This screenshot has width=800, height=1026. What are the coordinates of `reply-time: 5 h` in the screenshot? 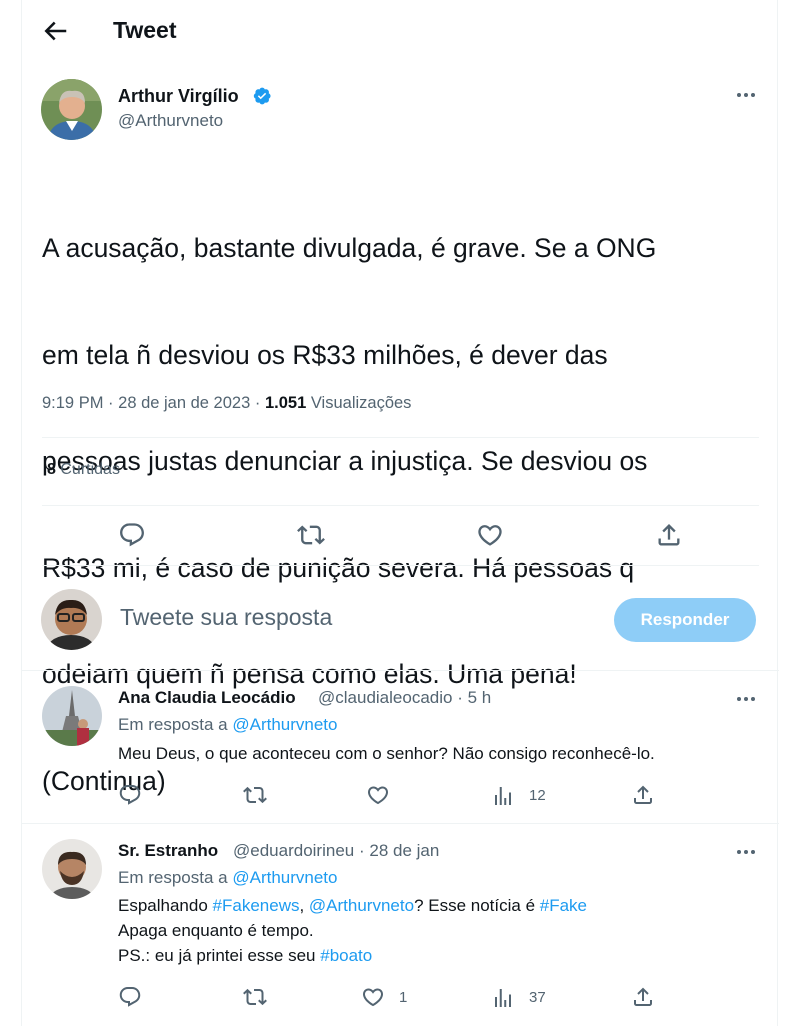 It's located at (480, 697).